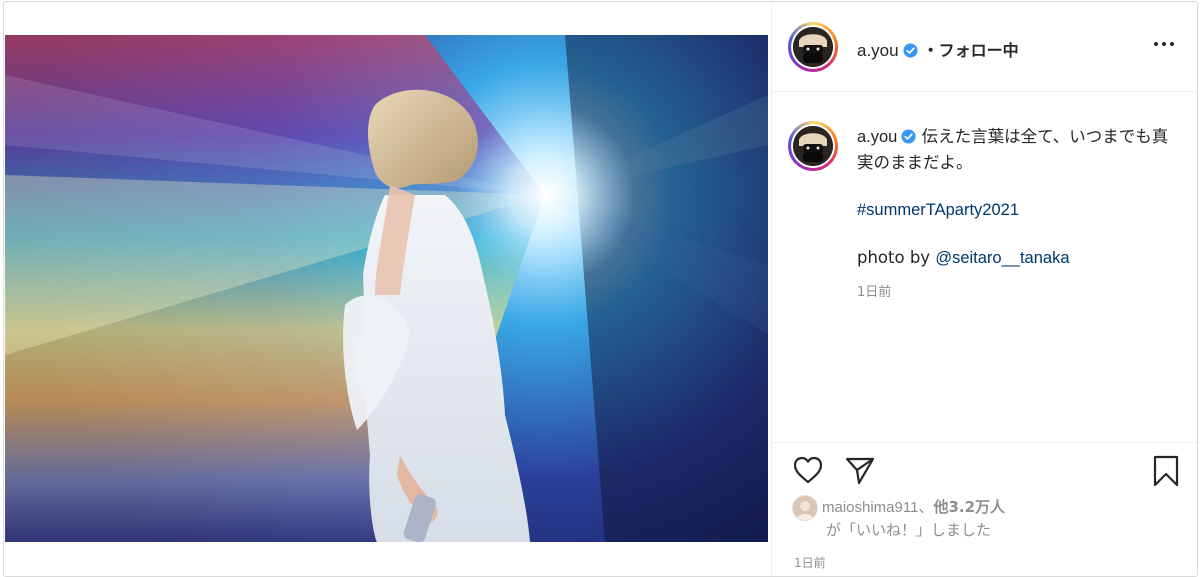 The image size is (1200, 577). Describe the element at coordinates (874, 292) in the screenshot. I see `caption-timestamp: 1日前` at that location.